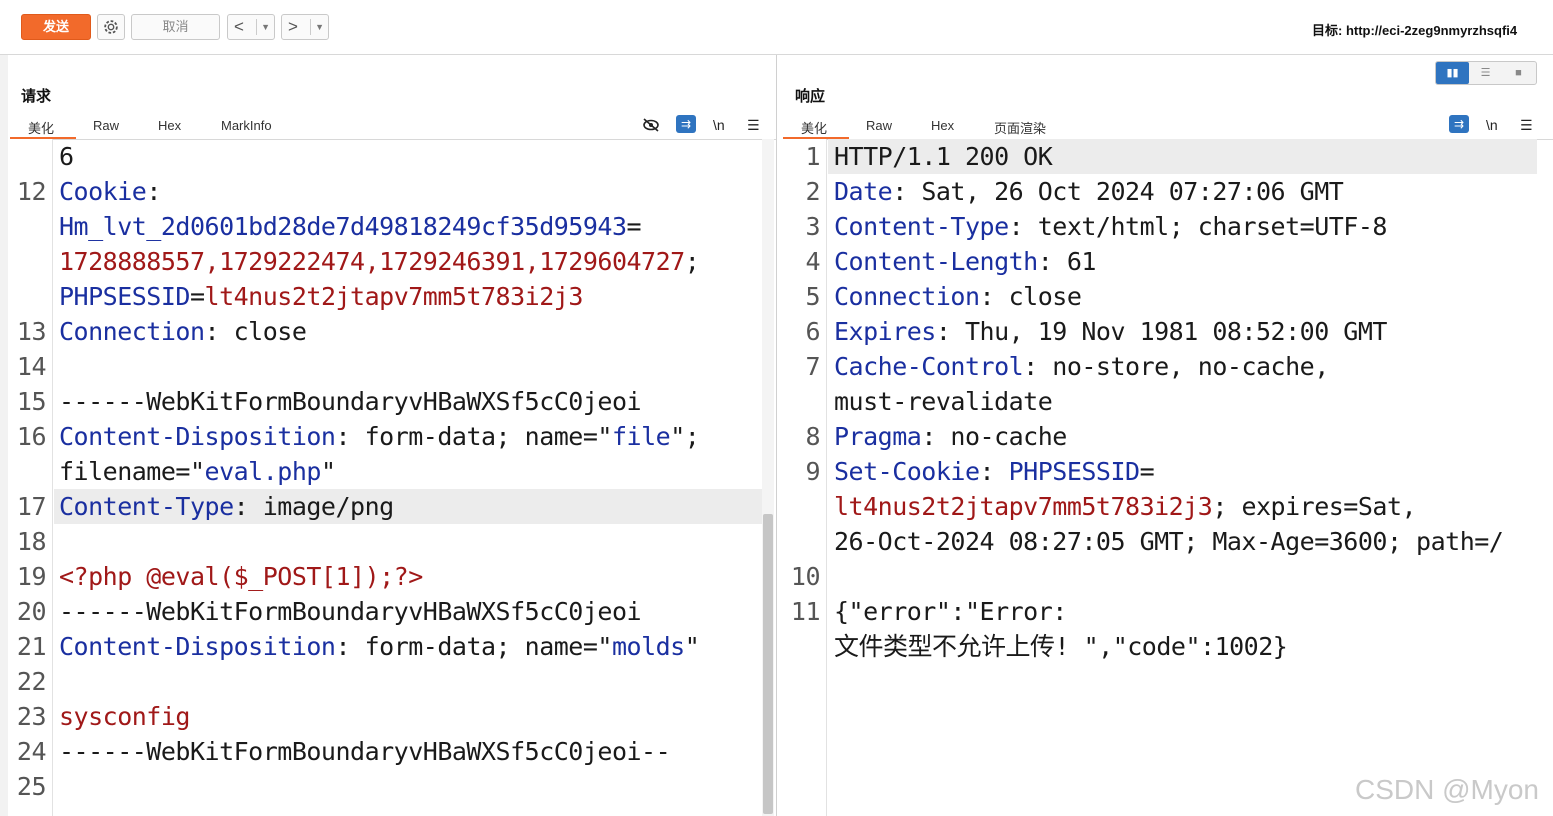 The height and width of the screenshot is (816, 1553). What do you see at coordinates (1067, 261) in the screenshot?
I see `token: : 61` at bounding box center [1067, 261].